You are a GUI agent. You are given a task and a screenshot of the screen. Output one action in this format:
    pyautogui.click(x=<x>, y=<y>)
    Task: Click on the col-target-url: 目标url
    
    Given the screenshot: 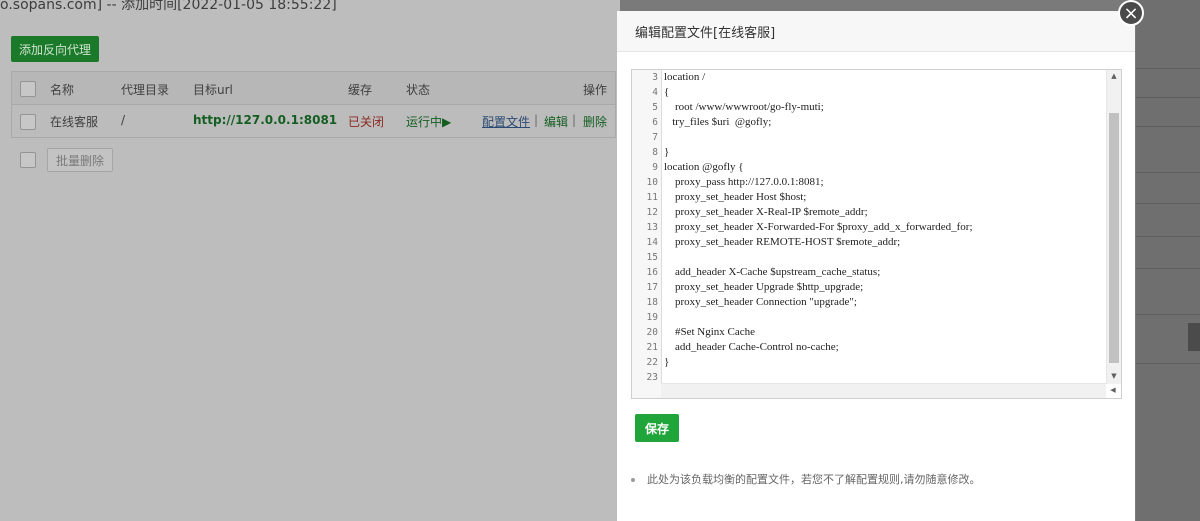 What is the action you would take?
    pyautogui.click(x=213, y=90)
    